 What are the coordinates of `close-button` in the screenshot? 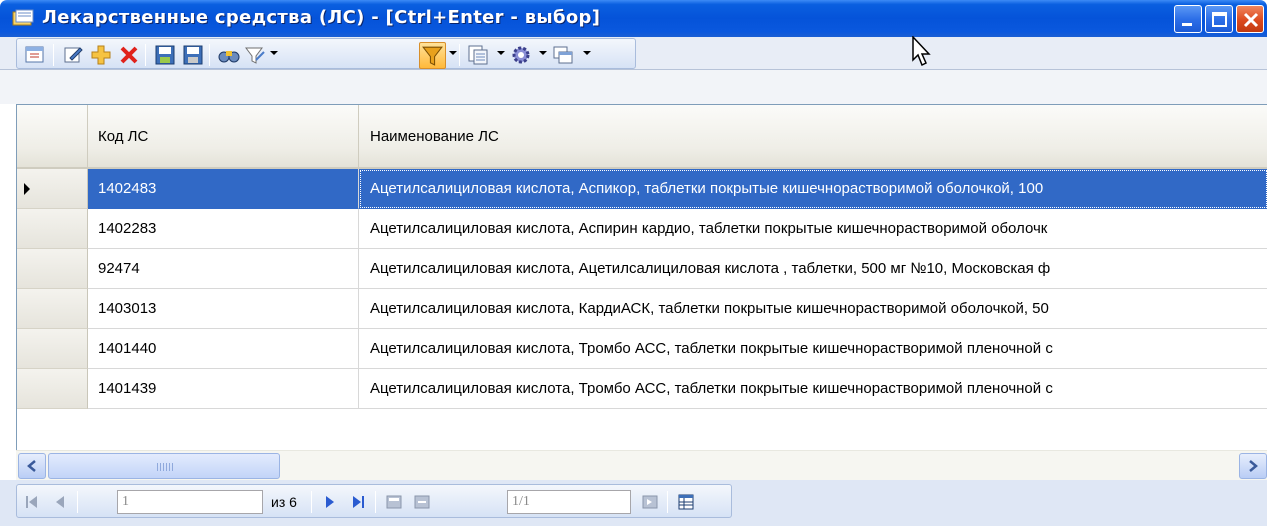 It's located at (1250, 19).